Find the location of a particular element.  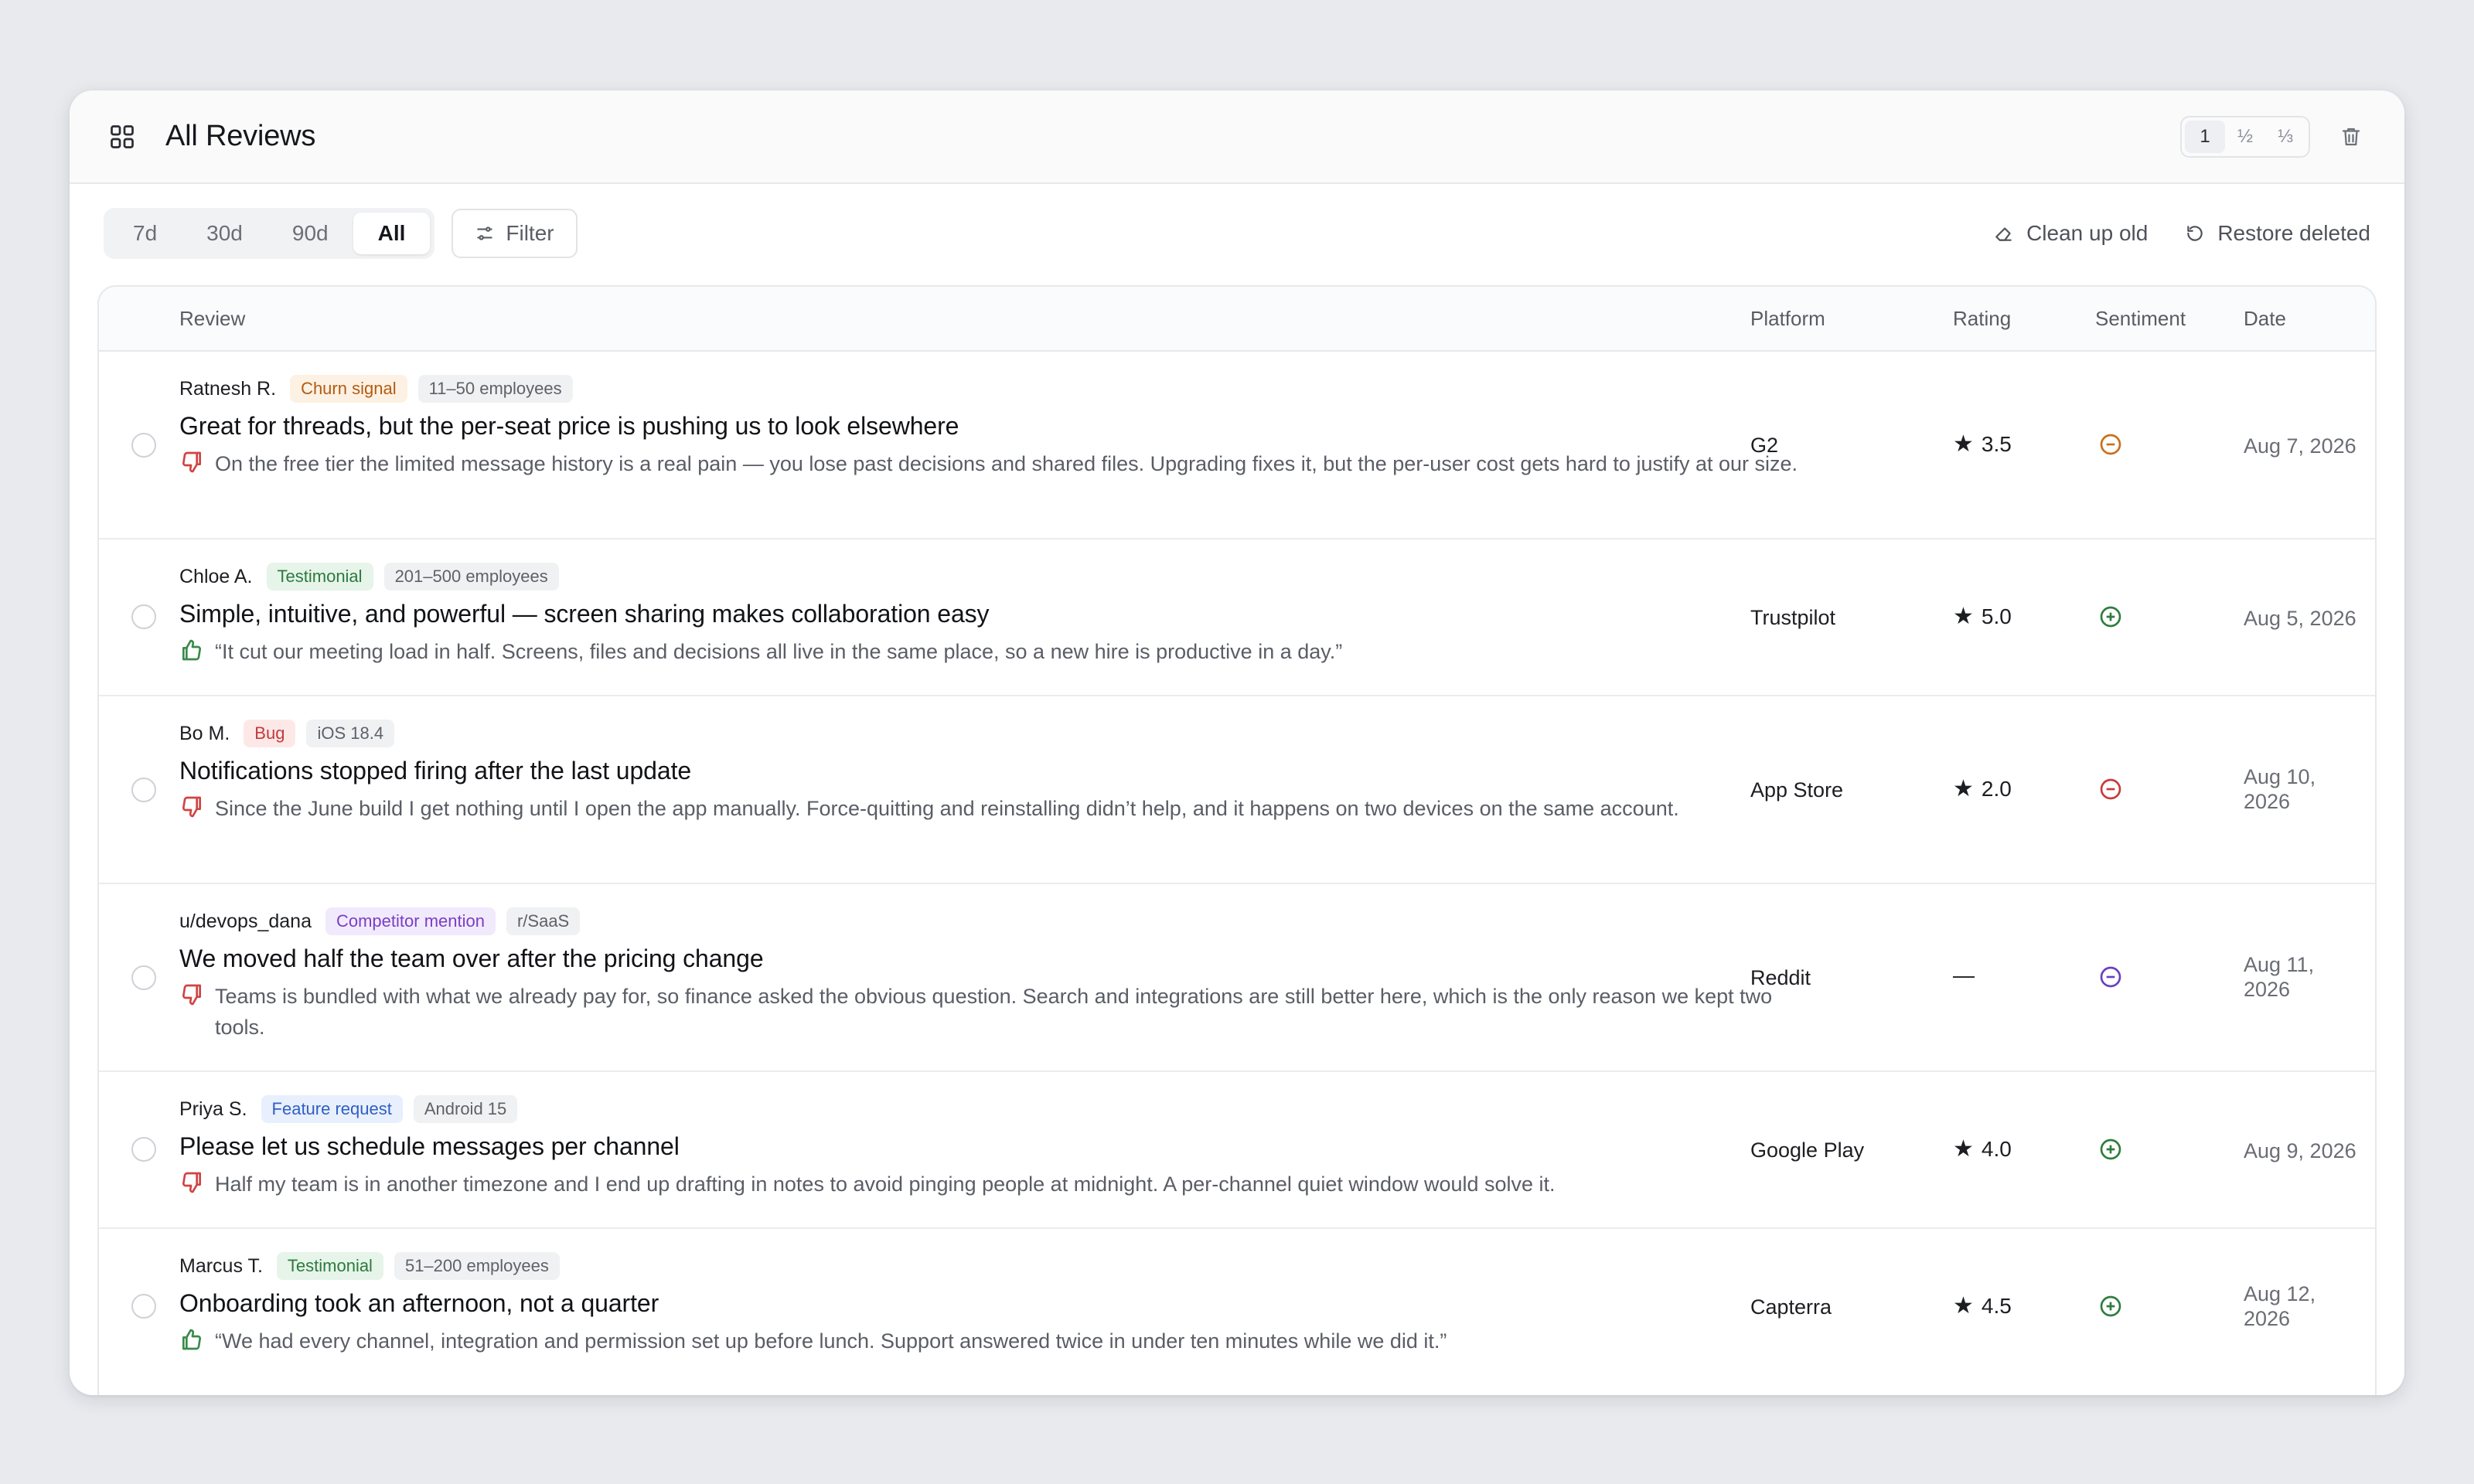

trash-icon is located at coordinates (2351, 136).